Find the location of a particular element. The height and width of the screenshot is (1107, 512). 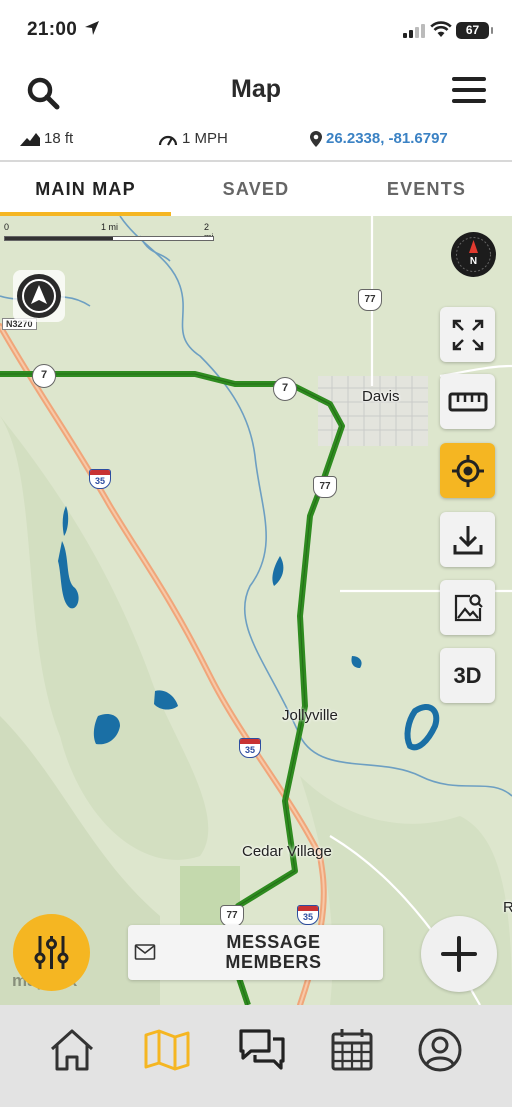

3d-label: 3D is located at coordinates (467, 675).